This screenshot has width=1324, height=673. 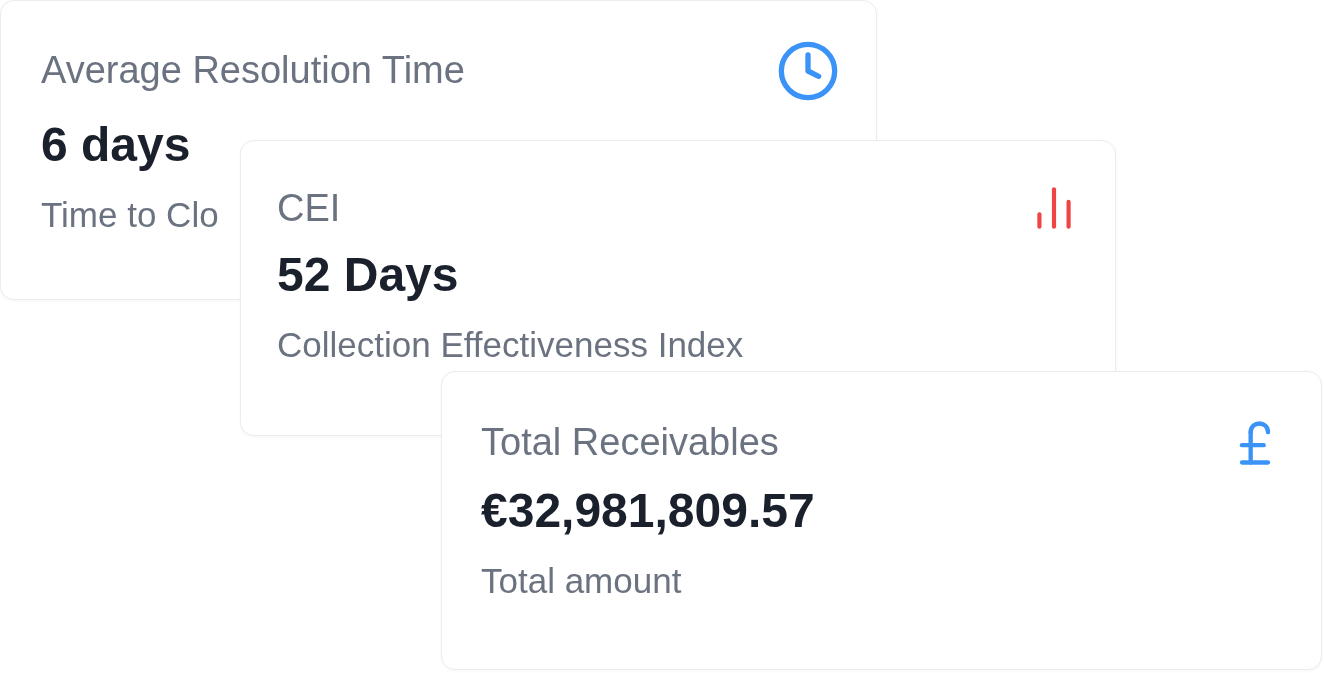 What do you see at coordinates (368, 275) in the screenshot?
I see `card-value: 52 Days` at bounding box center [368, 275].